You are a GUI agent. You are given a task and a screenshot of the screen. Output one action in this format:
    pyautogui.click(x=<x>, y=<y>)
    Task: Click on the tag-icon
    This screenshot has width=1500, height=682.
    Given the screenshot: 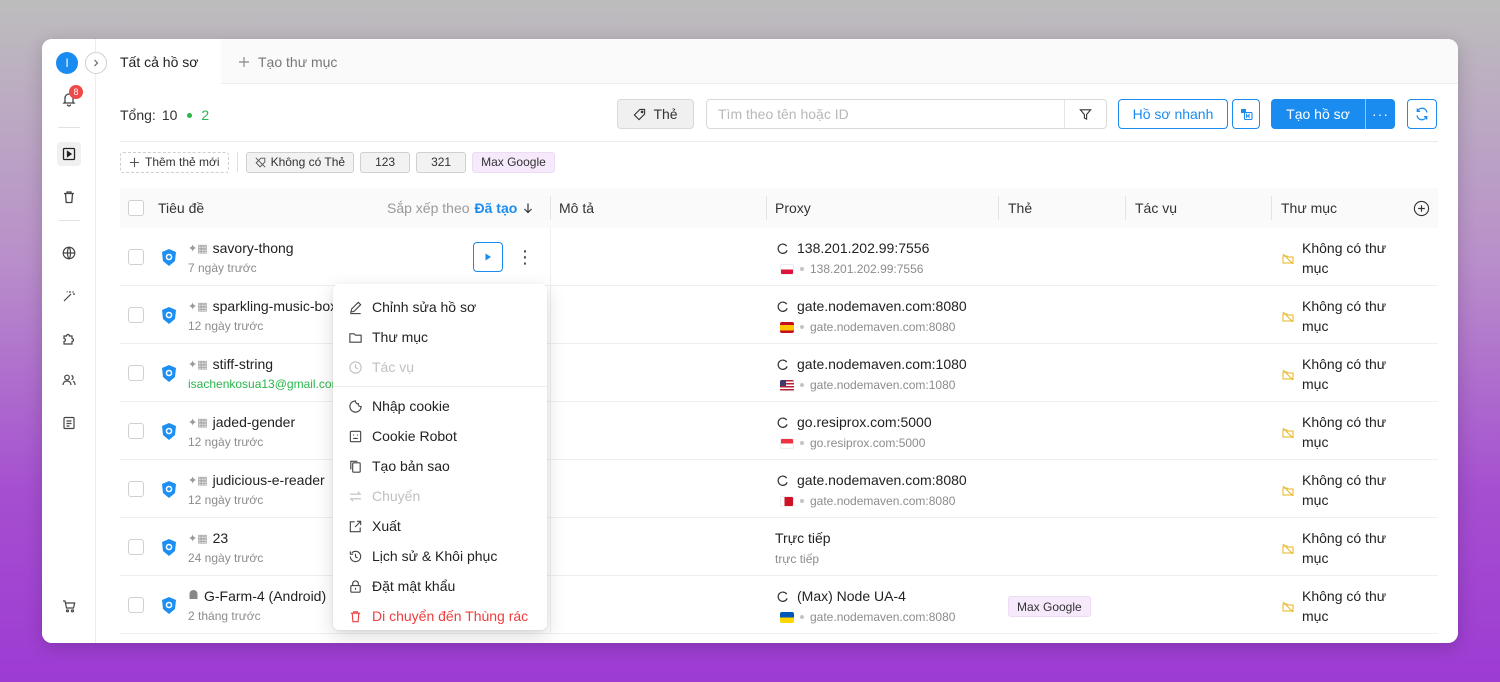 What is the action you would take?
    pyautogui.click(x=640, y=114)
    